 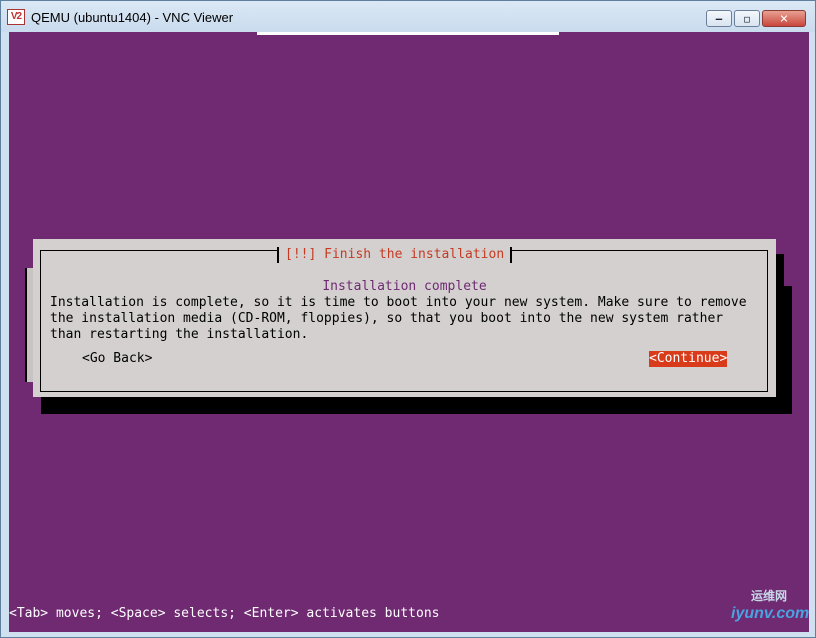 What do you see at coordinates (404, 286) in the screenshot?
I see `dialog-subtitle: Installation complete` at bounding box center [404, 286].